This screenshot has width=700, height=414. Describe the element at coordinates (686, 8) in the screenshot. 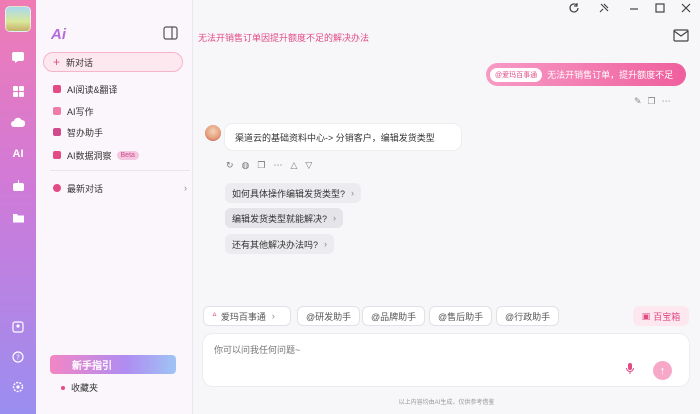

I see `close-icon` at that location.